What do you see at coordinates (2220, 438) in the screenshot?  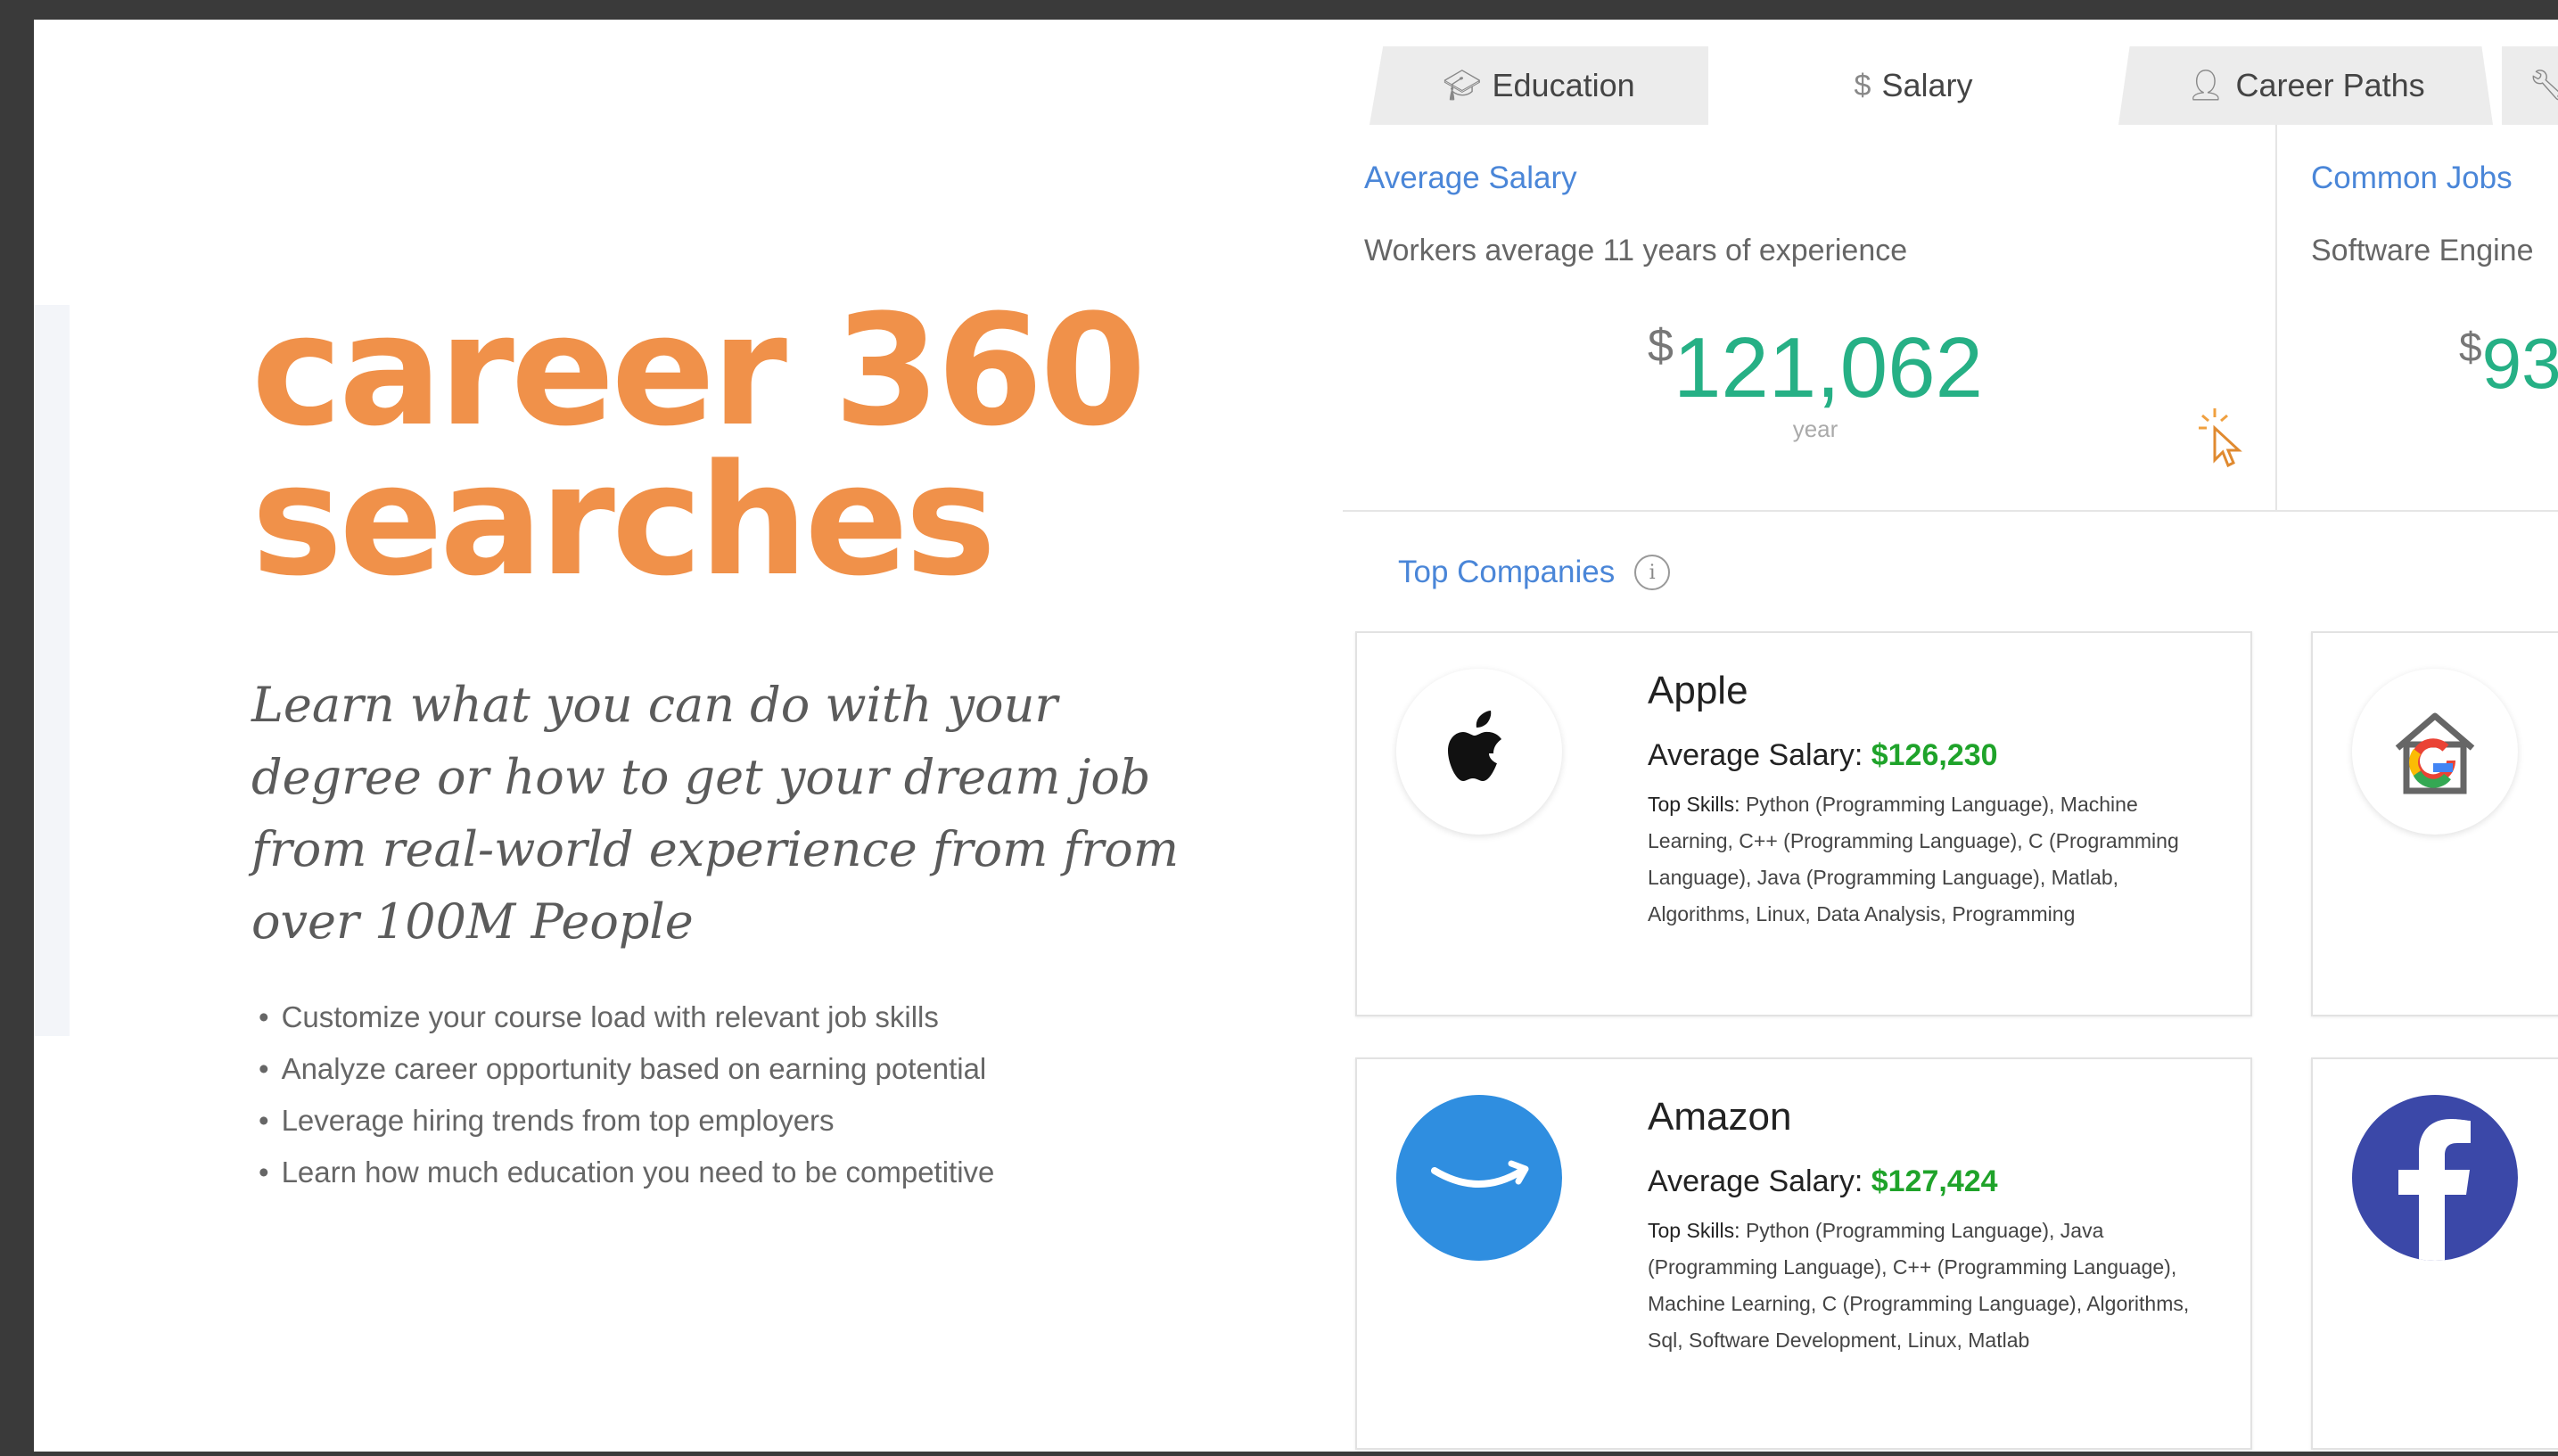 I see `click-cursor-icon` at bounding box center [2220, 438].